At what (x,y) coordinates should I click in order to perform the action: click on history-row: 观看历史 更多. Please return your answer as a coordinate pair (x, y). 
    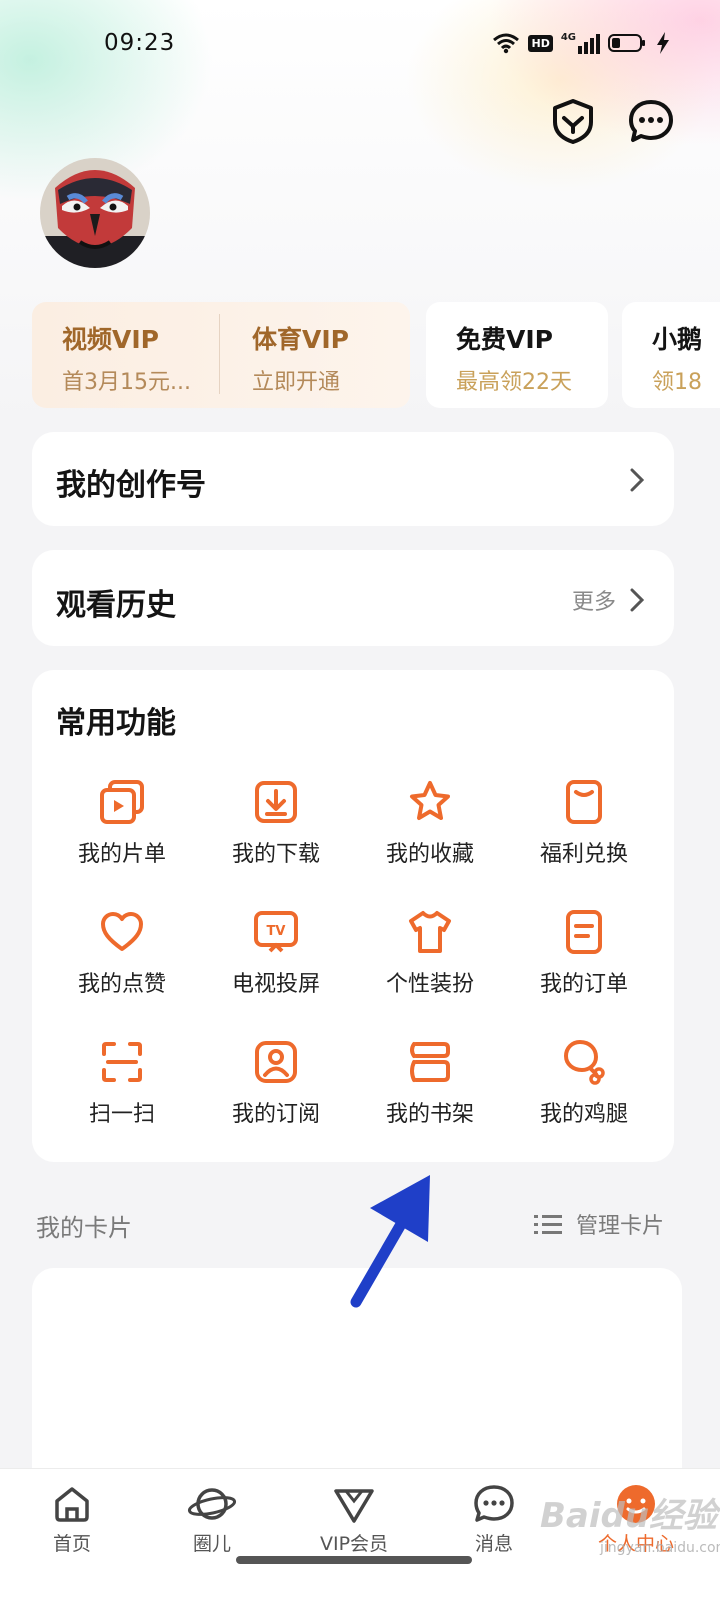
    Looking at the image, I should click on (353, 598).